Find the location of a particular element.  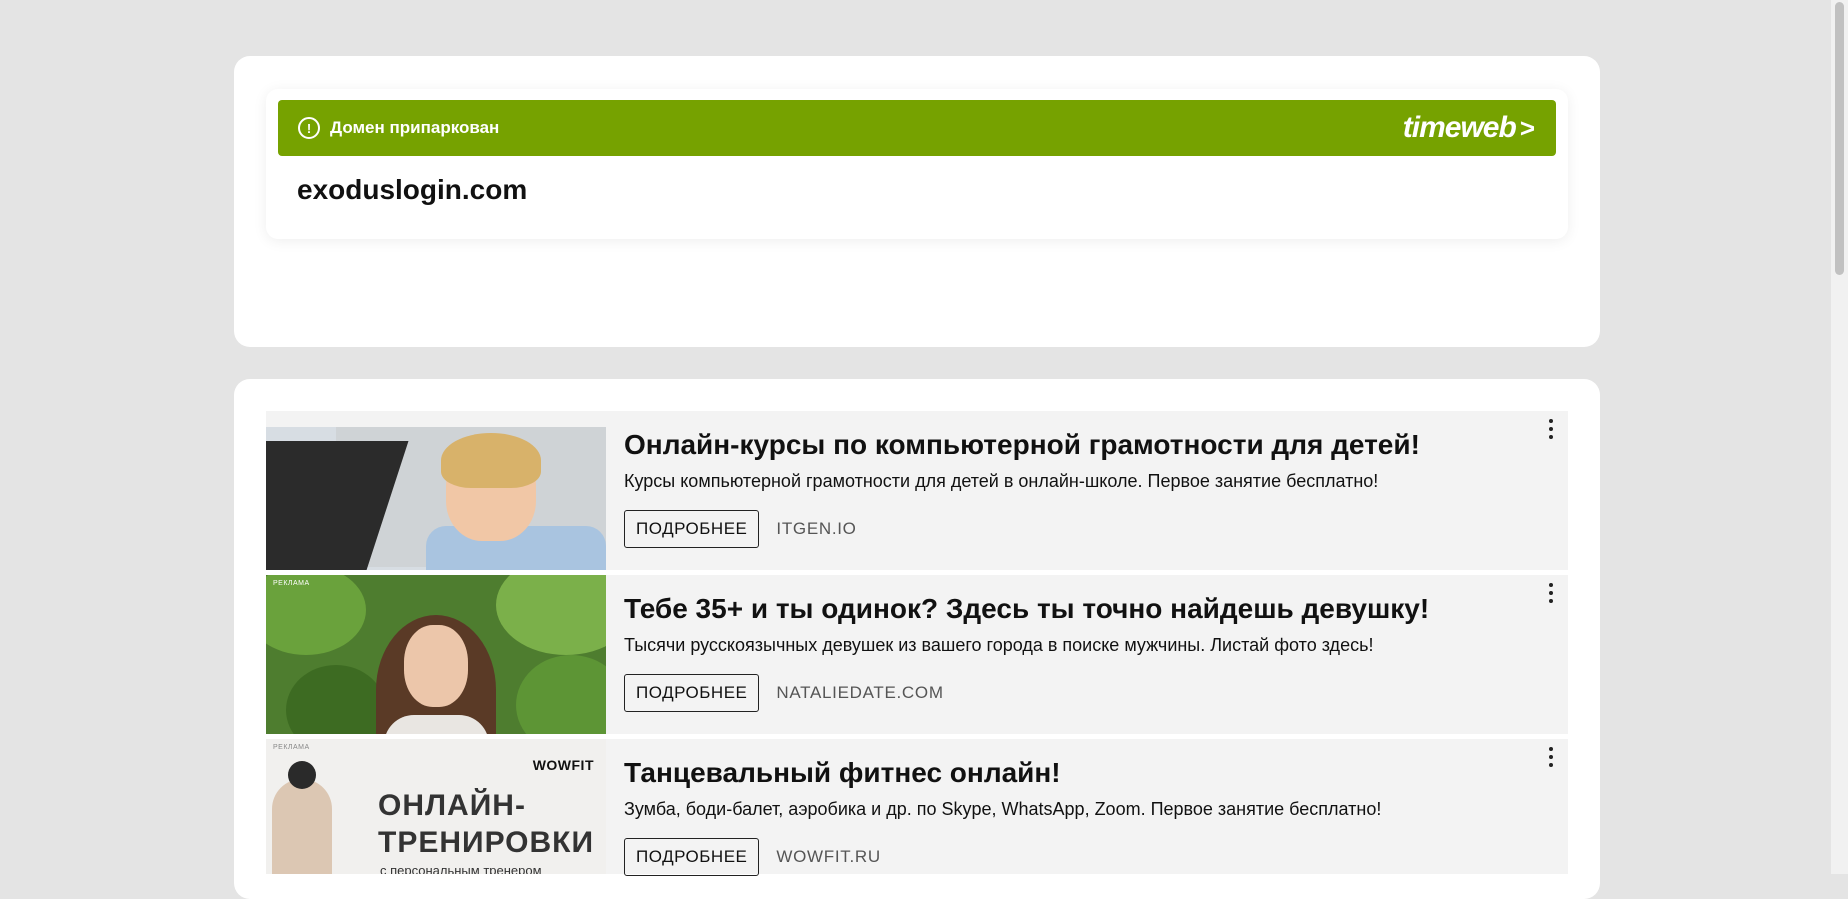

timeweb-logo-link: timeweb > is located at coordinates (1468, 128).